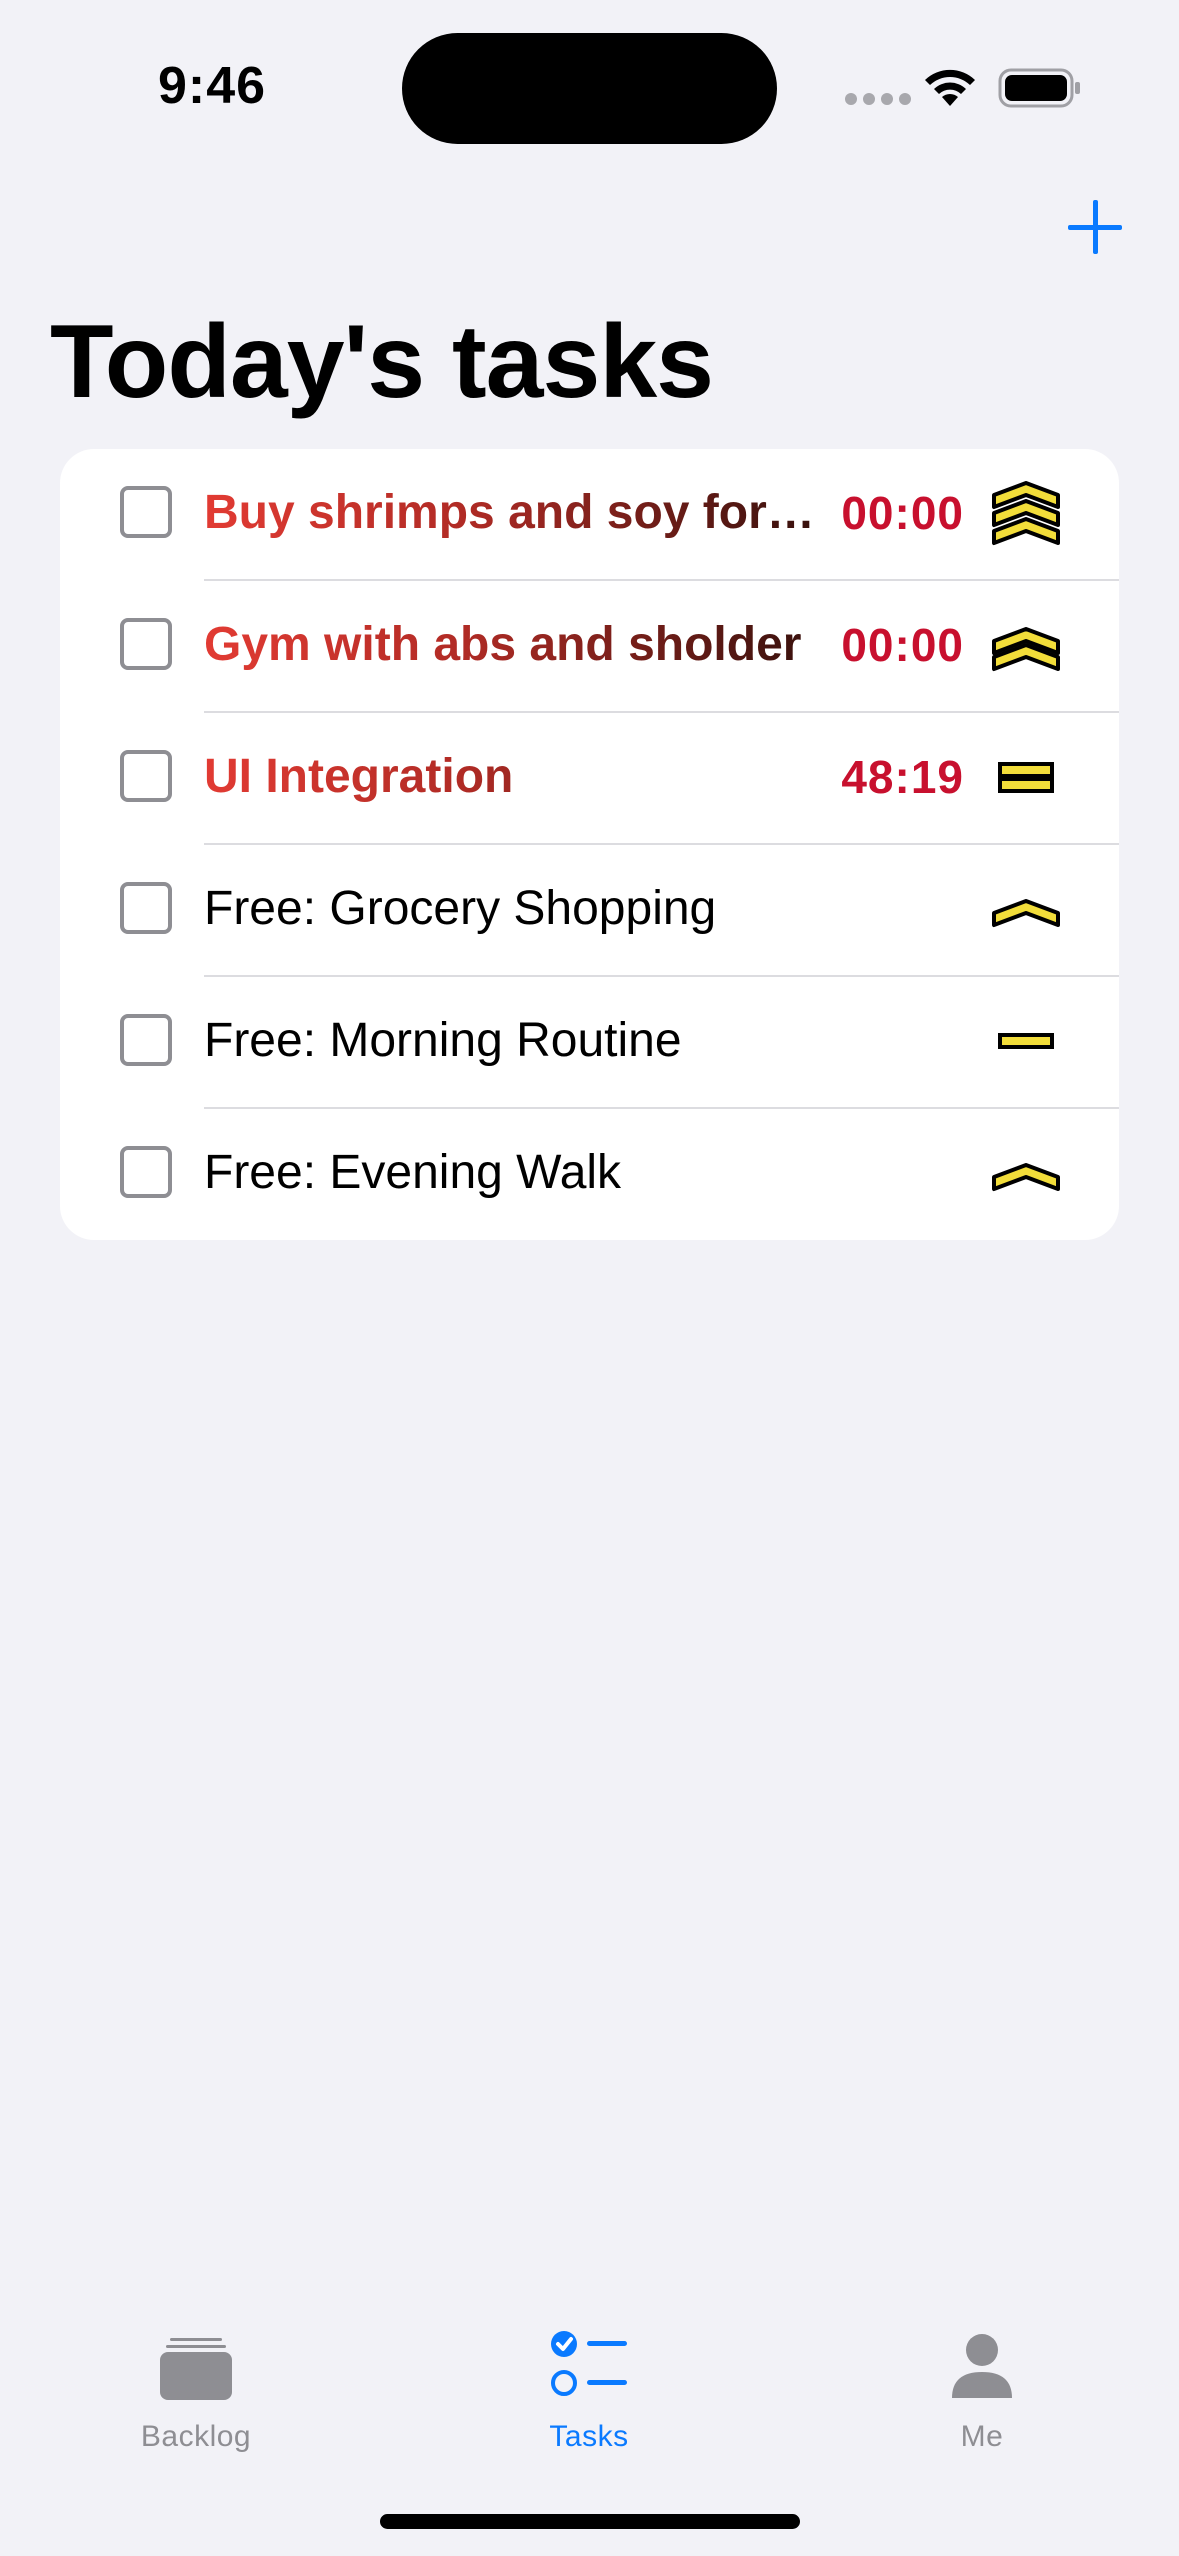 Image resolution: width=1179 pixels, height=2556 pixels. Describe the element at coordinates (589, 2363) in the screenshot. I see `checklist-icon` at that location.